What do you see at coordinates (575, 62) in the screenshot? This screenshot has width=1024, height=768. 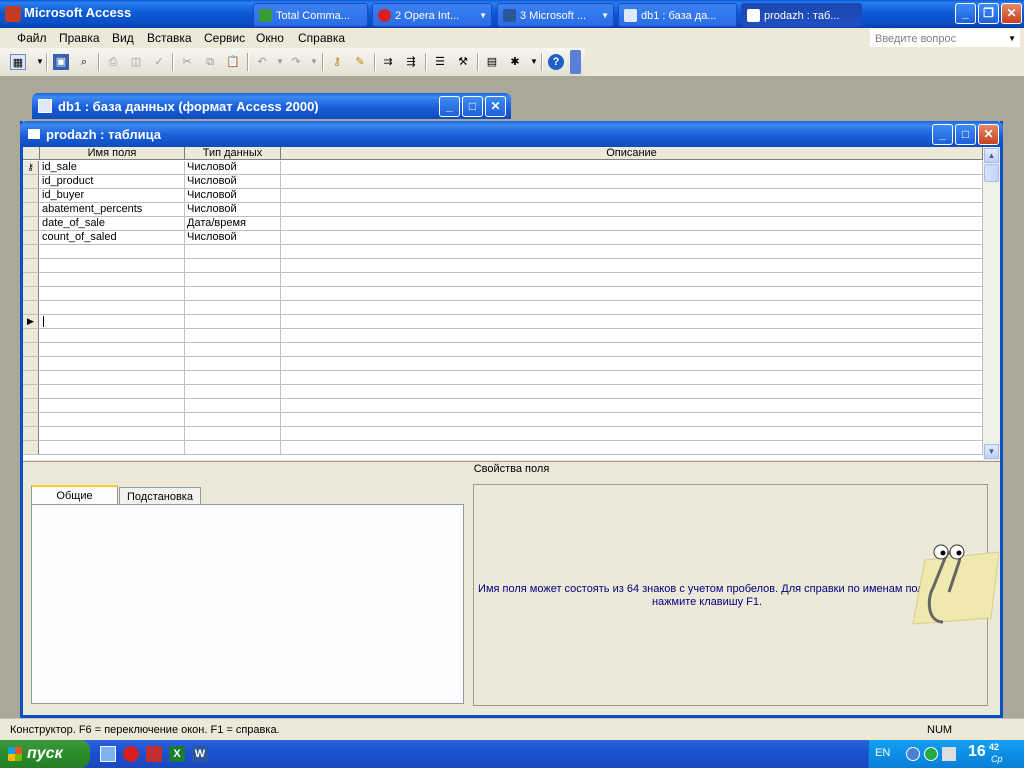 I see `toolbar-options-icon` at bounding box center [575, 62].